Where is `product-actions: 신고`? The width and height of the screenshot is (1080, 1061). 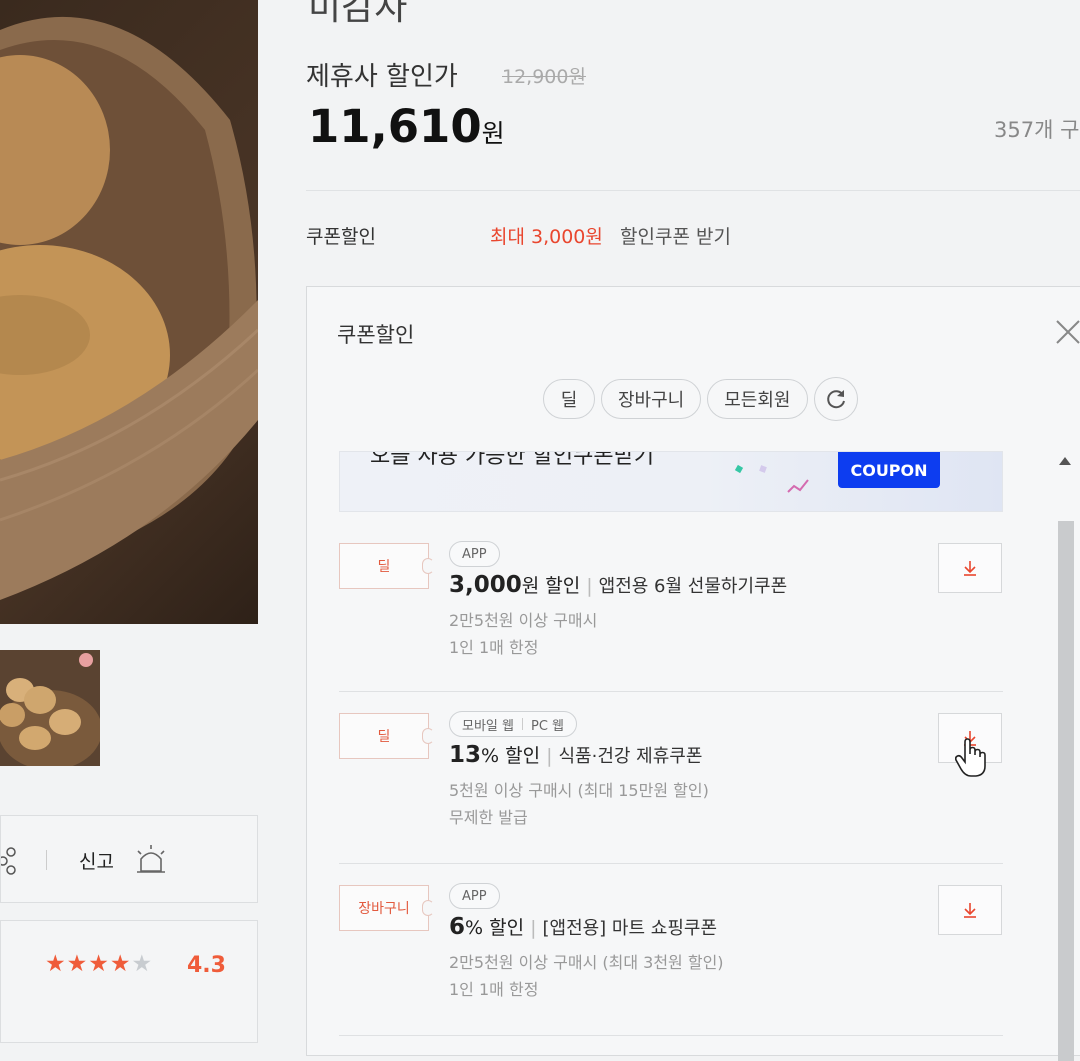 product-actions: 신고 is located at coordinates (129, 859).